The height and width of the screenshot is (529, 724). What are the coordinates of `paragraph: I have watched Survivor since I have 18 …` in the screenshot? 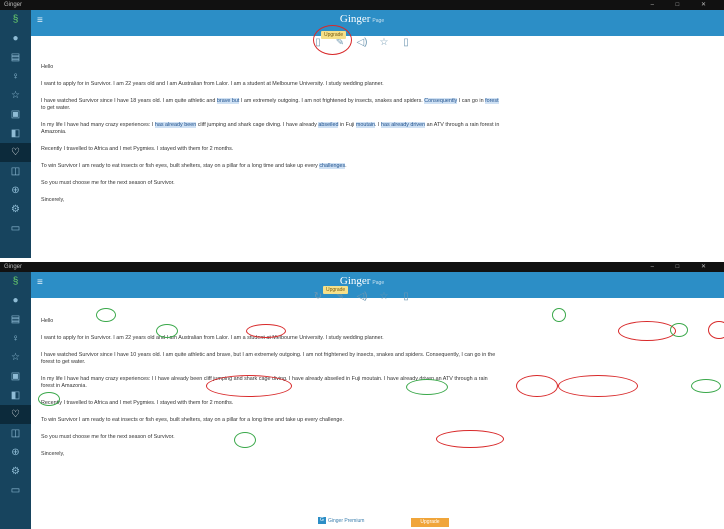 It's located at (270, 104).